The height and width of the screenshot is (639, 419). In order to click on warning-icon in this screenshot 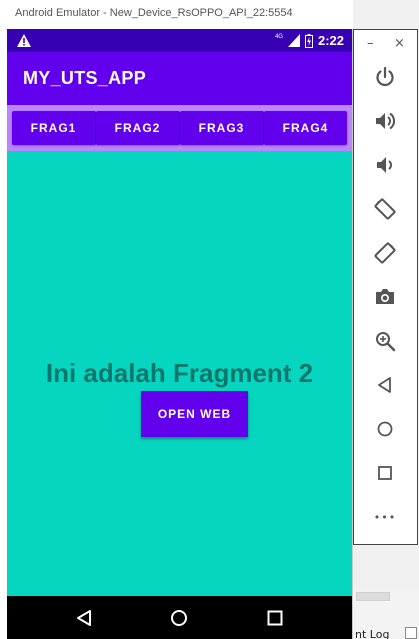, I will do `click(24, 40)`.